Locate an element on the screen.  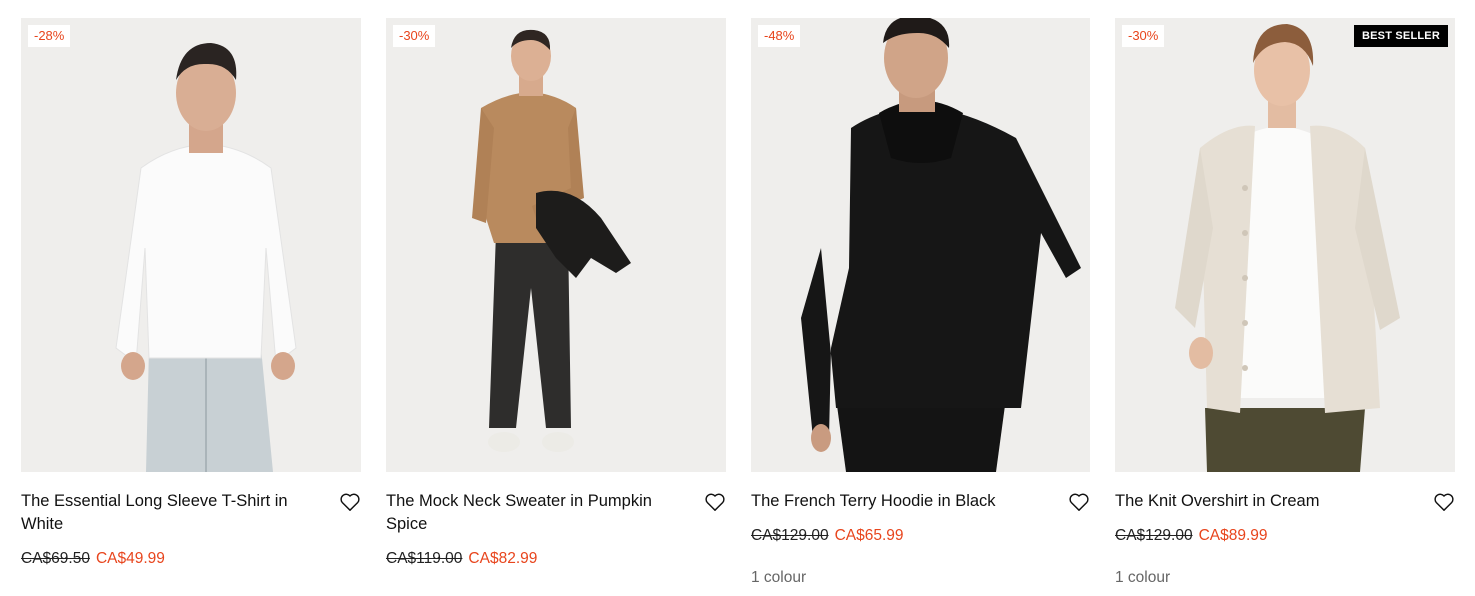
discount-badge: -28% is located at coordinates (49, 36).